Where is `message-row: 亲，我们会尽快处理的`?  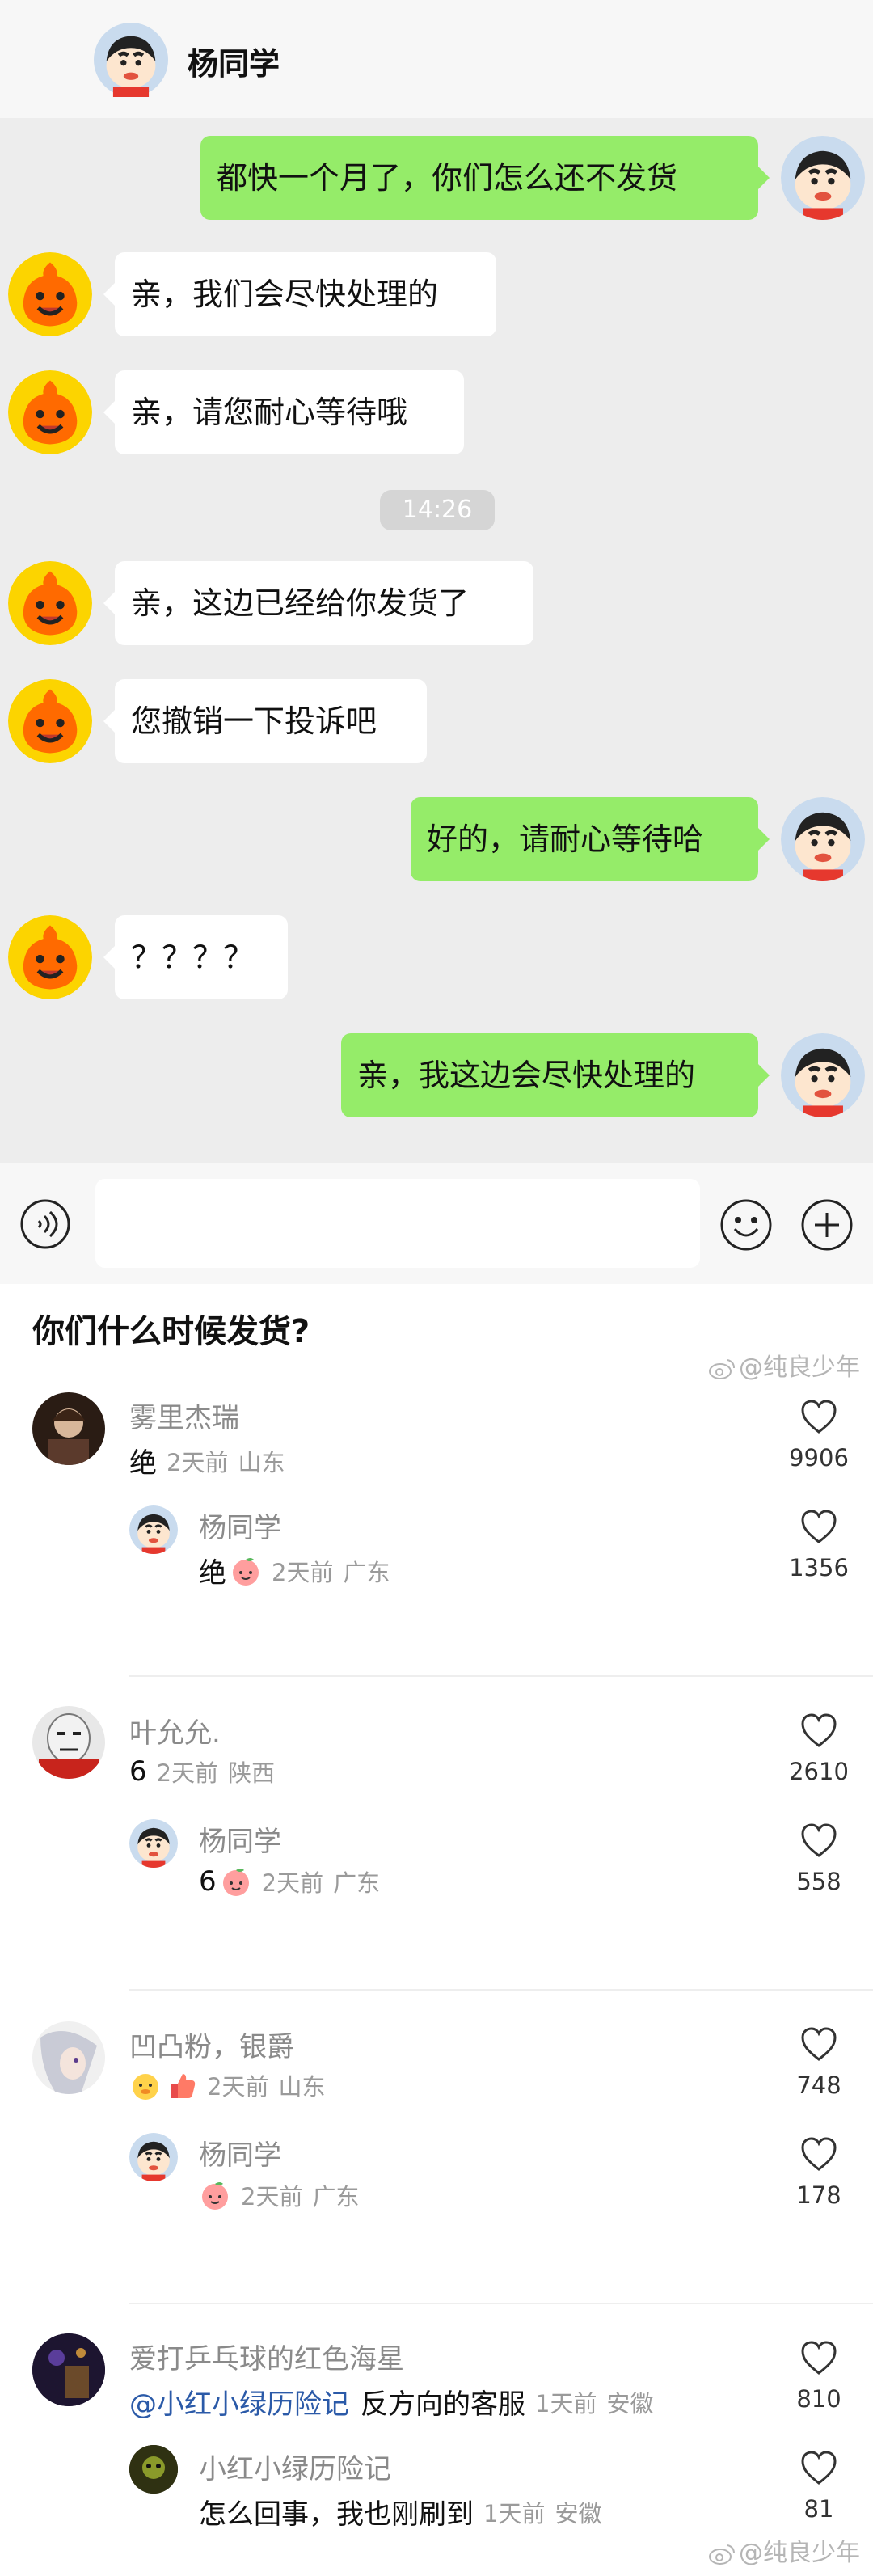
message-row: 亲，我们会尽快处理的 is located at coordinates (436, 294).